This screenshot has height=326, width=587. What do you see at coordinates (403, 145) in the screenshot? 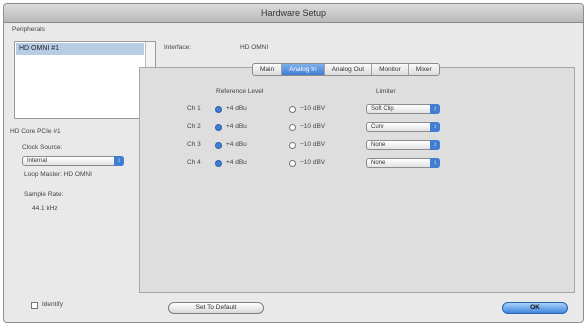
I see `limiter-select-ch3: None ↕` at bounding box center [403, 145].